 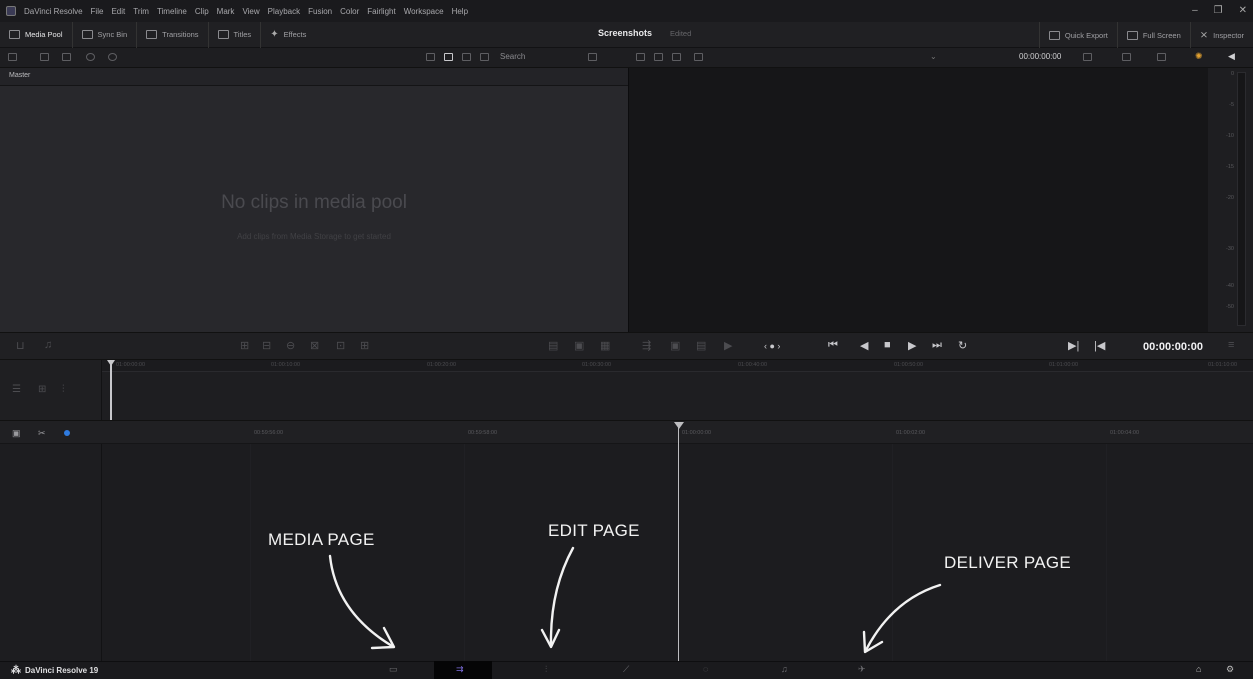 I want to click on edit-page-icon: ⫶, so click(x=546, y=669).